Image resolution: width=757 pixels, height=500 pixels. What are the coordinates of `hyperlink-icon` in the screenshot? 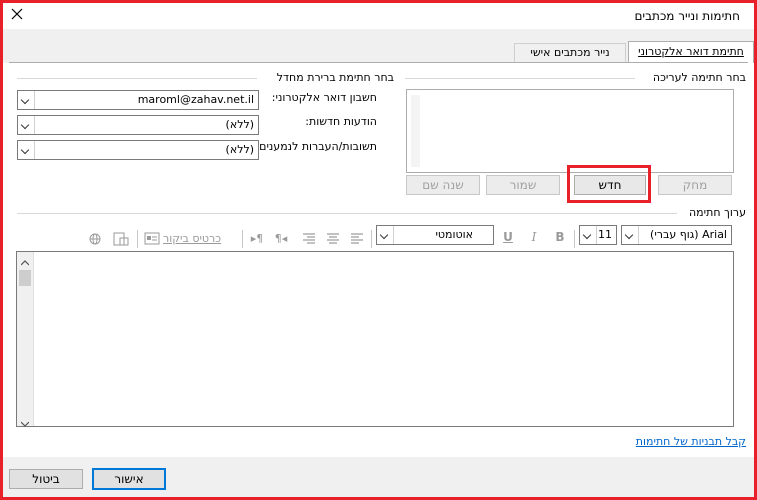 It's located at (95, 239).